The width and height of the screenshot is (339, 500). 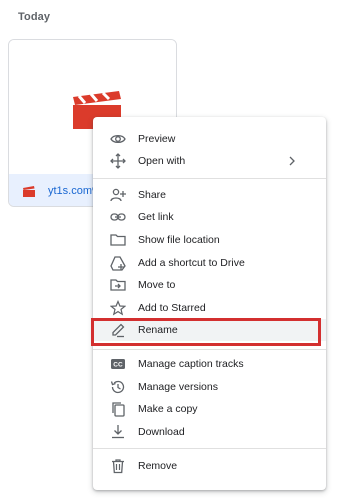 What do you see at coordinates (209, 195) in the screenshot?
I see `menu-item-share: Share` at bounding box center [209, 195].